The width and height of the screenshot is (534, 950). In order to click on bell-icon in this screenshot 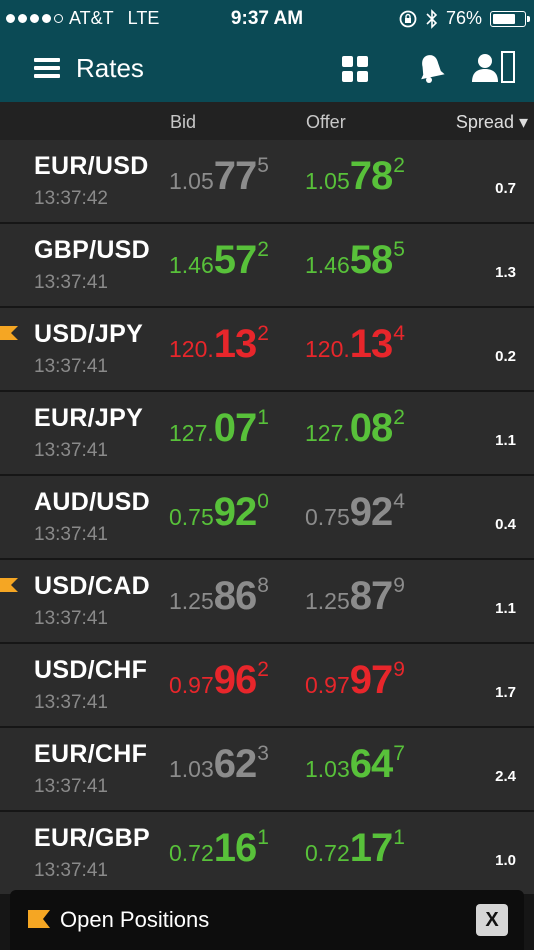, I will do `click(431, 68)`.